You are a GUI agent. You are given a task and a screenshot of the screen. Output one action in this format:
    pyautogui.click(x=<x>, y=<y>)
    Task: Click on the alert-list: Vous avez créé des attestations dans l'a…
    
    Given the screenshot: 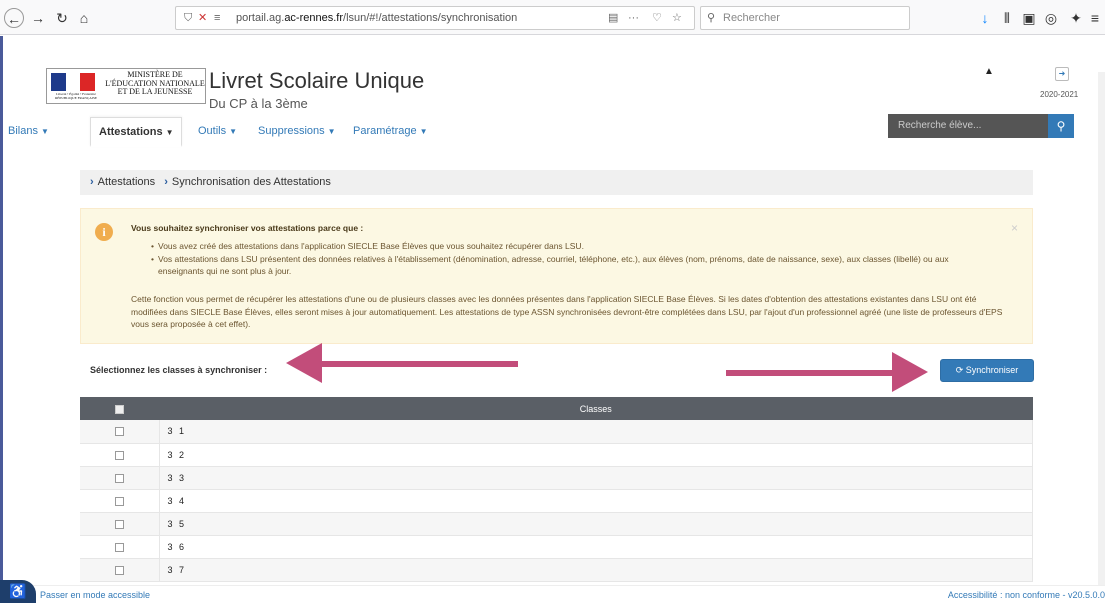 What is the action you would take?
    pyautogui.click(x=566, y=259)
    